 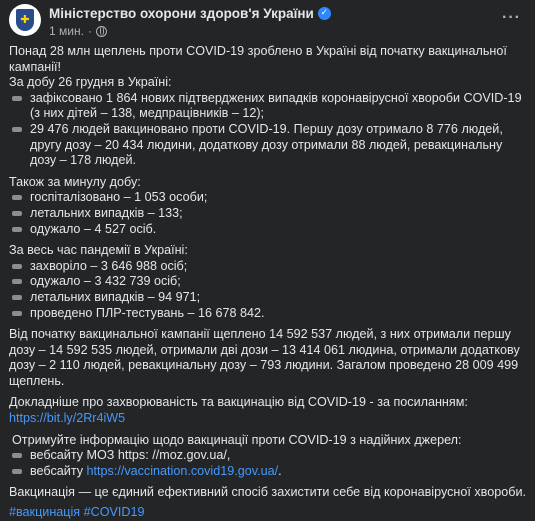 I want to click on page-name: Міністерство охорони здоров'я України, so click(x=181, y=14).